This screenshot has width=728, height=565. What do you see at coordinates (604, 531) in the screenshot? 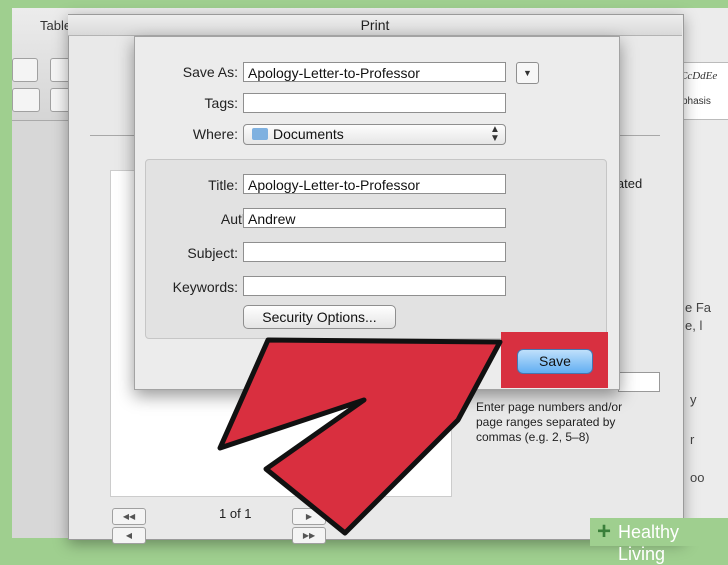
I see `plus-leaf-icon: +` at bounding box center [604, 531].